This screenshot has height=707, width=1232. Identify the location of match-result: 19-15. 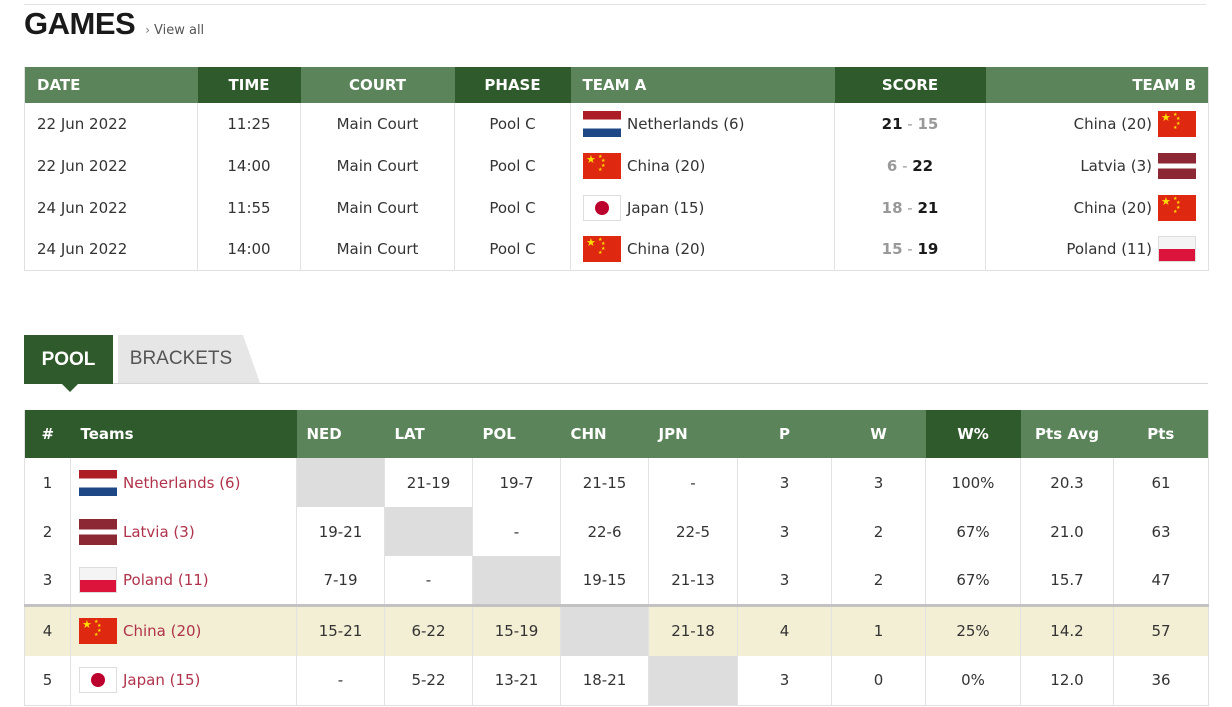
(604, 580).